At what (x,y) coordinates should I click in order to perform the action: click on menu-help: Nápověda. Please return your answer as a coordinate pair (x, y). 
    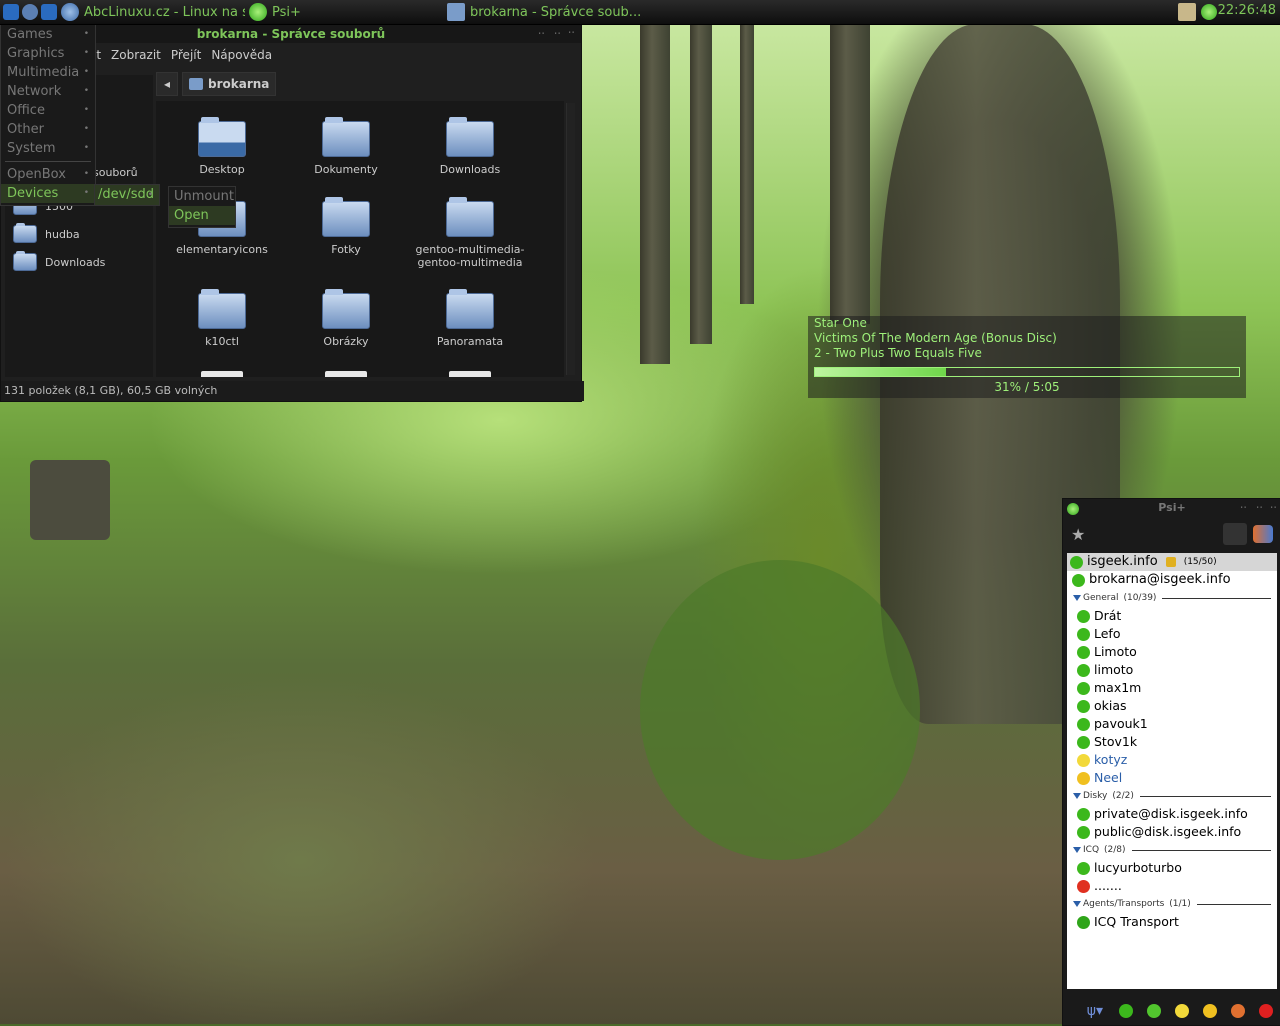
    Looking at the image, I should click on (241, 55).